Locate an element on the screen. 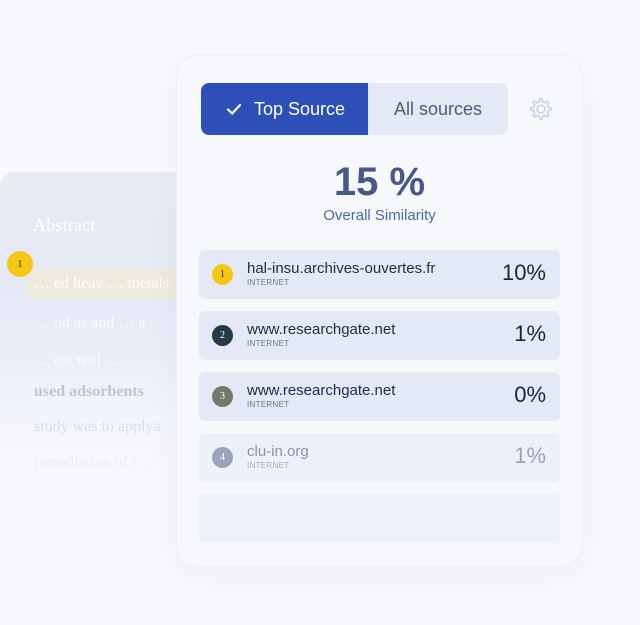  source-row: 3 www.researchgate.net INTERNET 0% is located at coordinates (379, 396).